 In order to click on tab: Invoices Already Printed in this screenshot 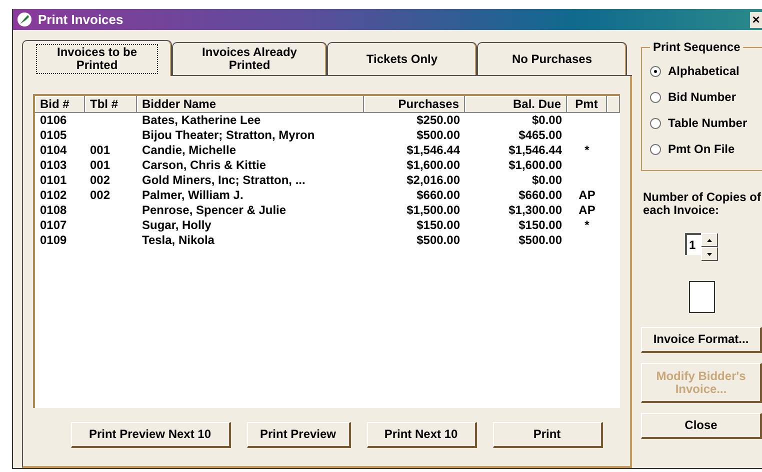, I will do `click(249, 59)`.